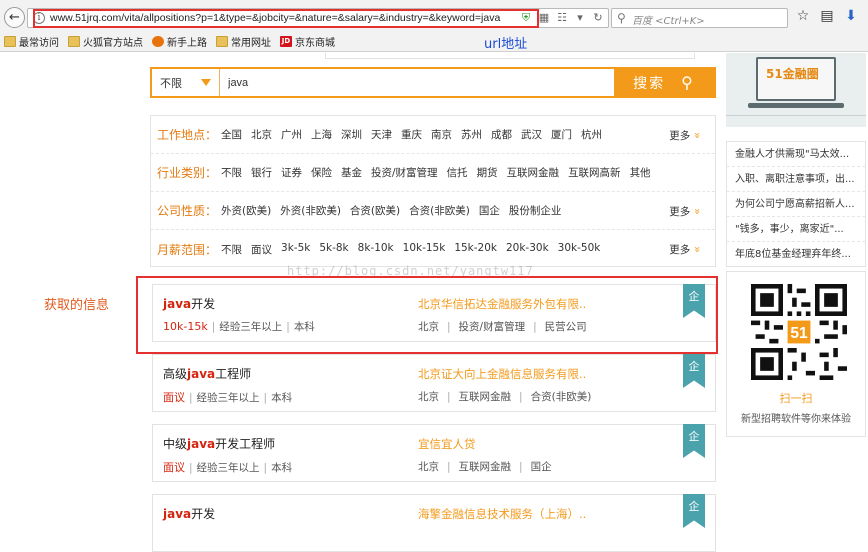 This screenshot has width=868, height=552. What do you see at coordinates (434, 453) in the screenshot?
I see `job-card: 中级java开发工程师 面议 | 经验三年以上 | 本科 宜信宜人贷 北京 | 互联网金融 | 国企企` at bounding box center [434, 453].